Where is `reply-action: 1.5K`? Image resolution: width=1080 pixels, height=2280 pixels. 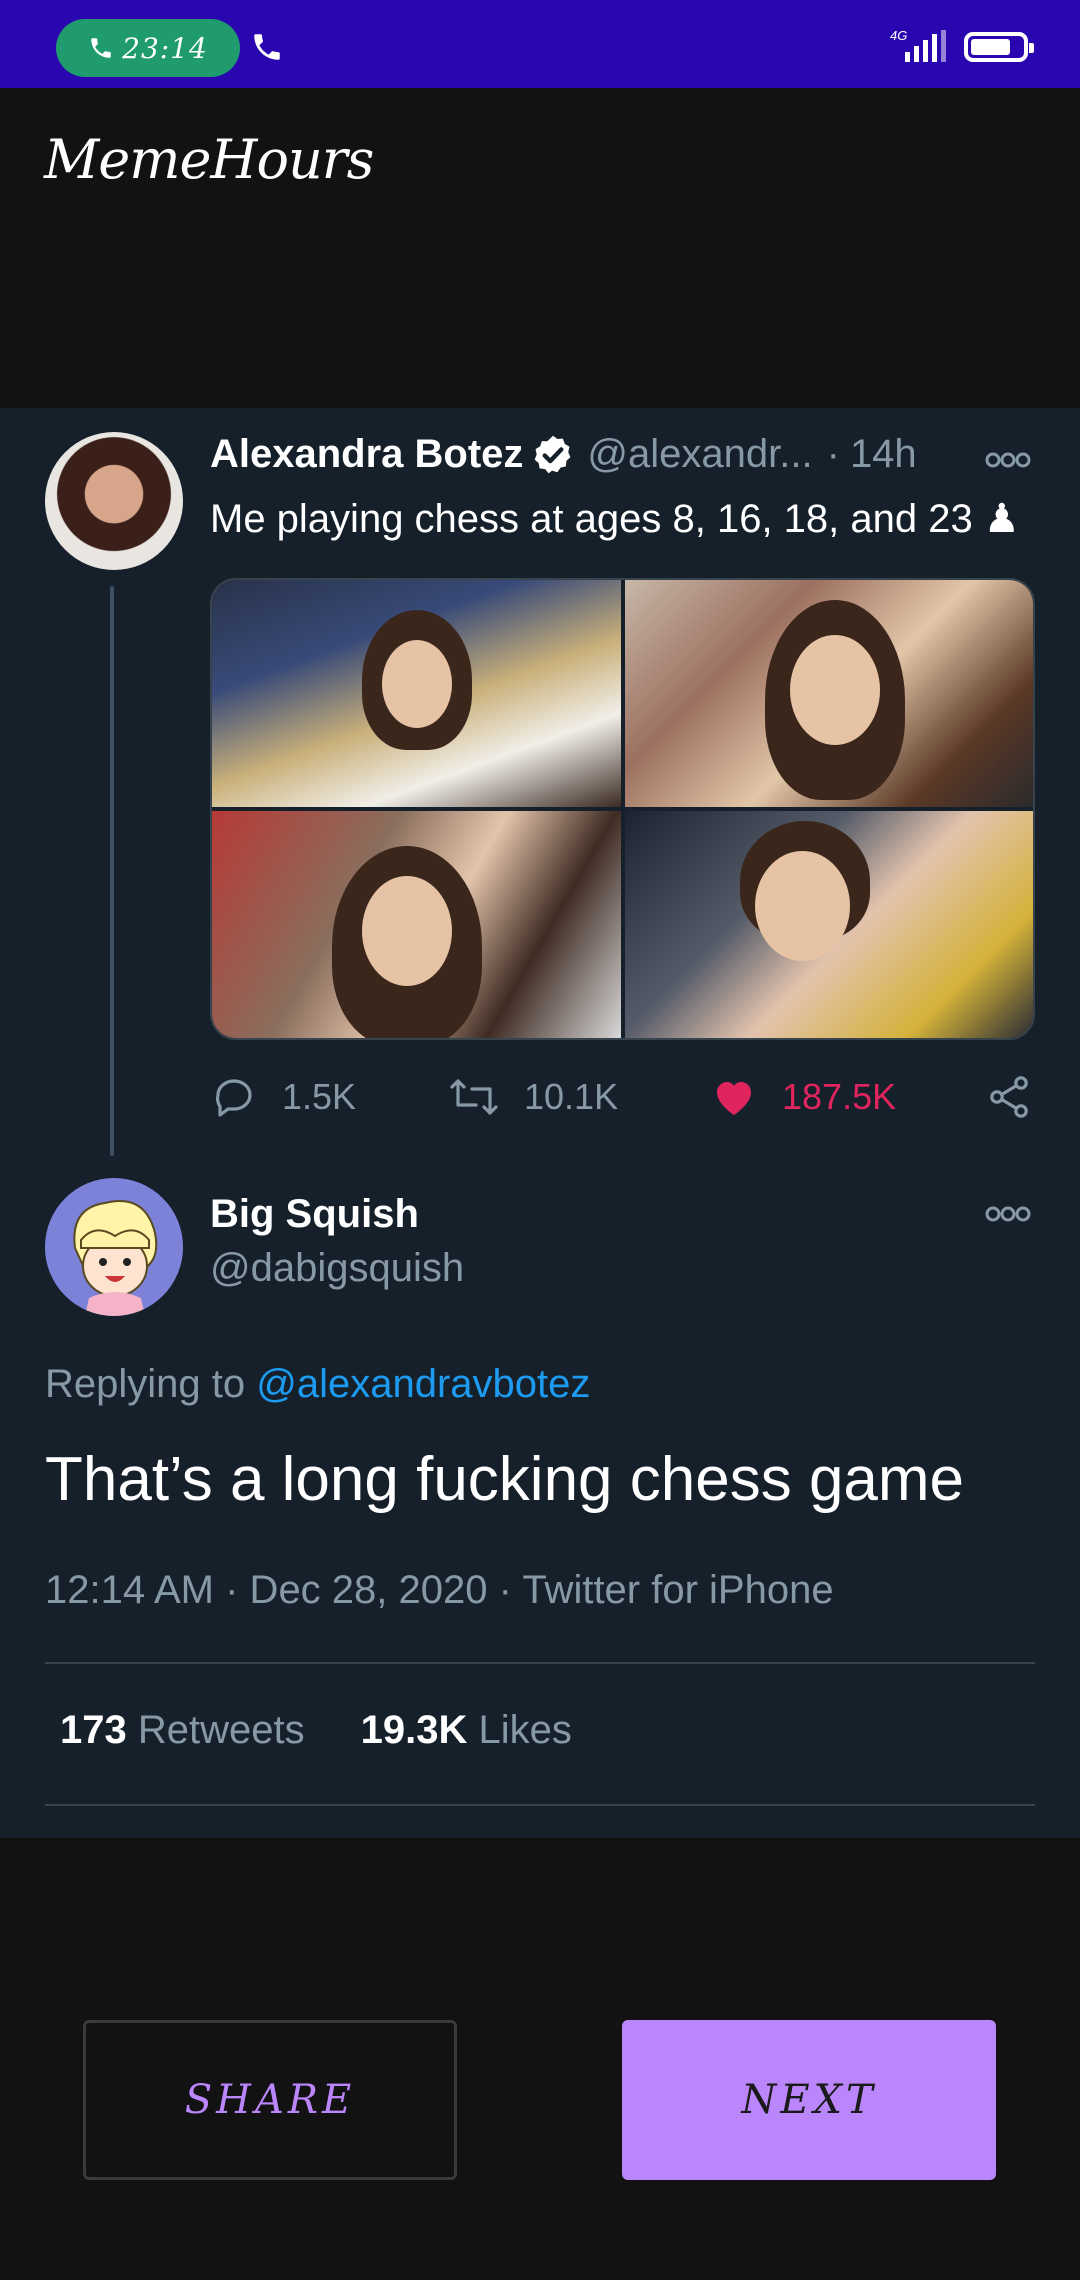
reply-action: 1.5K is located at coordinates (283, 1097).